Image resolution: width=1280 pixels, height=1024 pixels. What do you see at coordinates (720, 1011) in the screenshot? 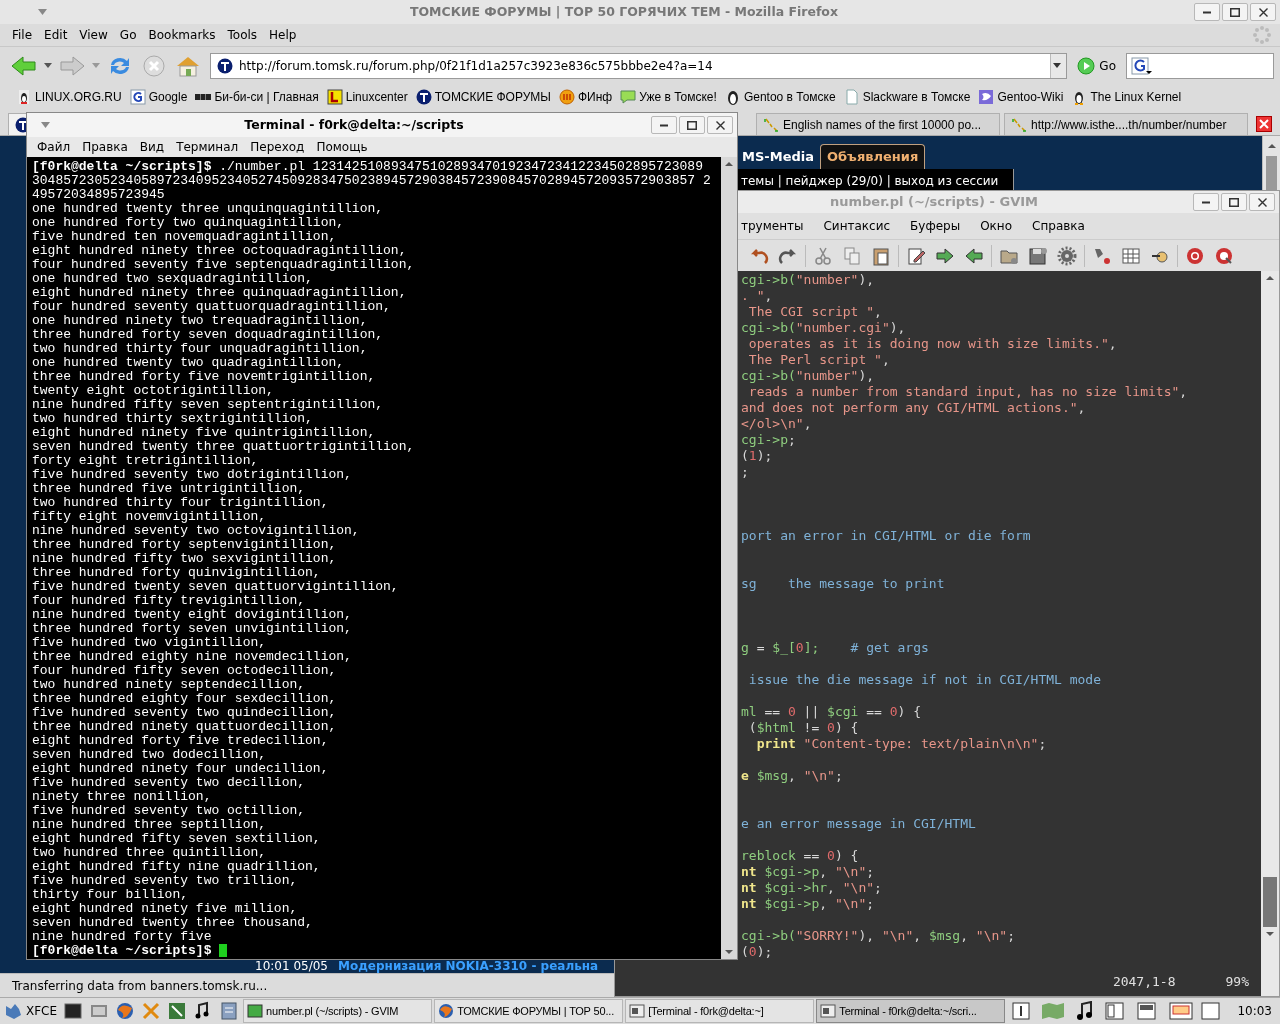
I see `taskbar-button: [Terminal - f0rk@delta:~]` at bounding box center [720, 1011].